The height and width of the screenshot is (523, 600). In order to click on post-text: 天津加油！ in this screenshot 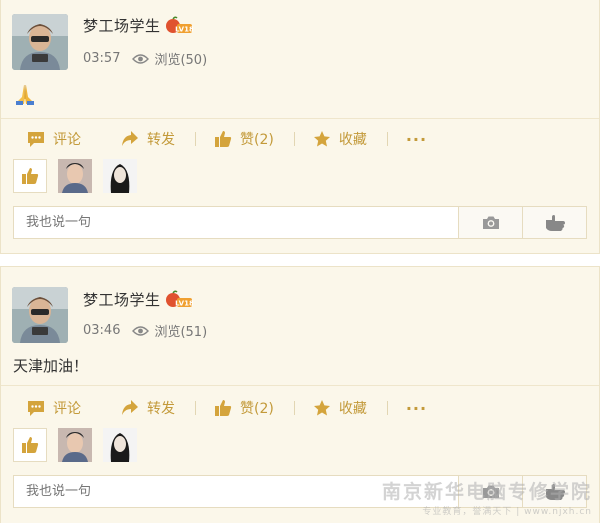, I will do `click(51, 366)`.